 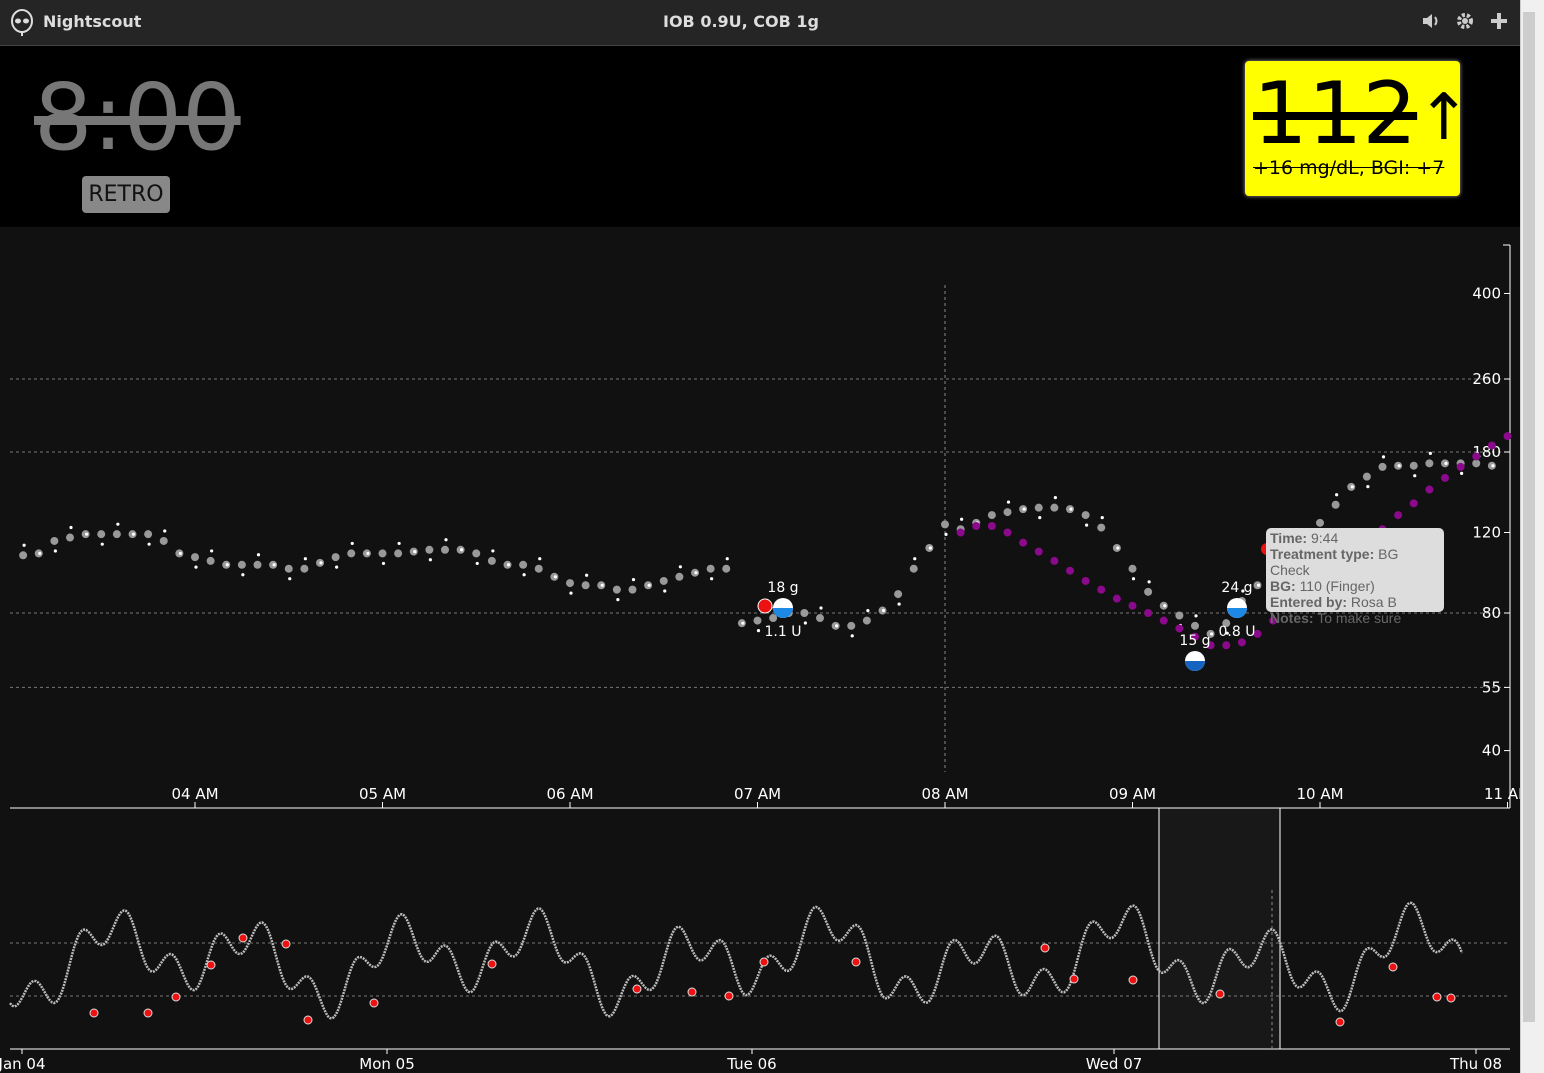 I want to click on insulin-label: 0.8 U, so click(x=1237, y=632).